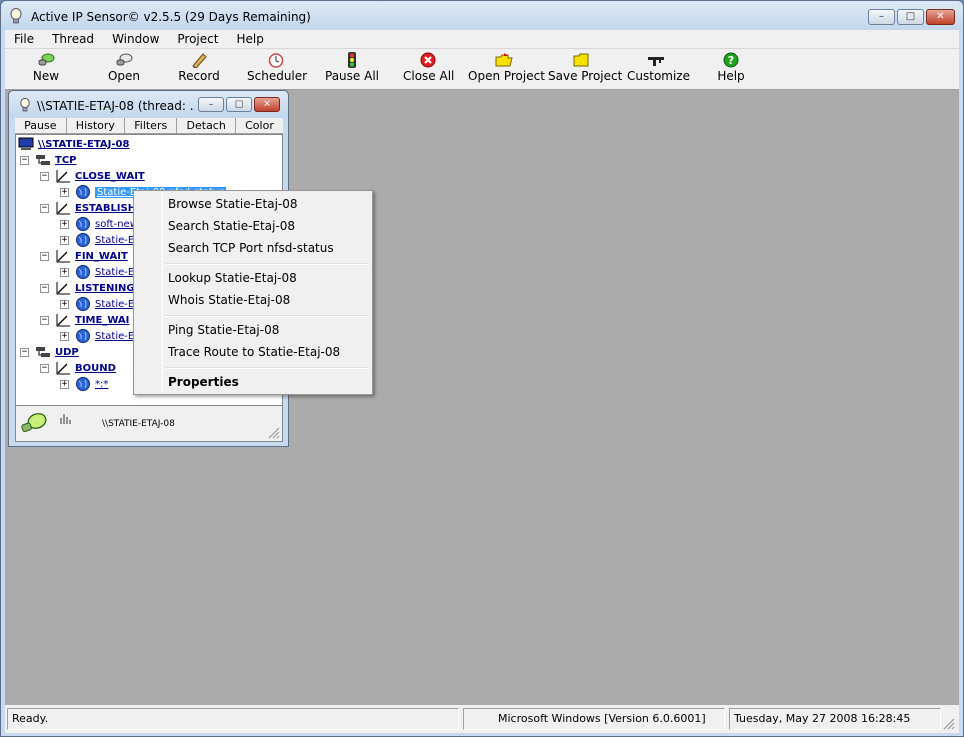 This screenshot has width=964, height=737. I want to click on menu-thread: Thread, so click(73, 39).